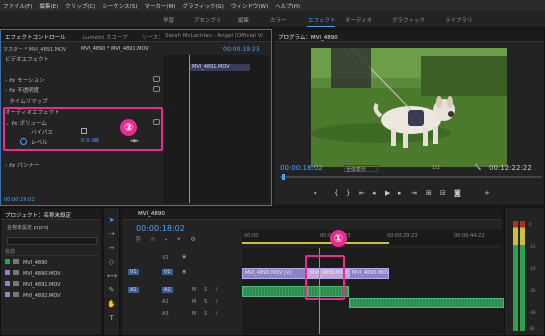 The image size is (545, 336). I want to click on workspace-learning: 学習, so click(168, 20).